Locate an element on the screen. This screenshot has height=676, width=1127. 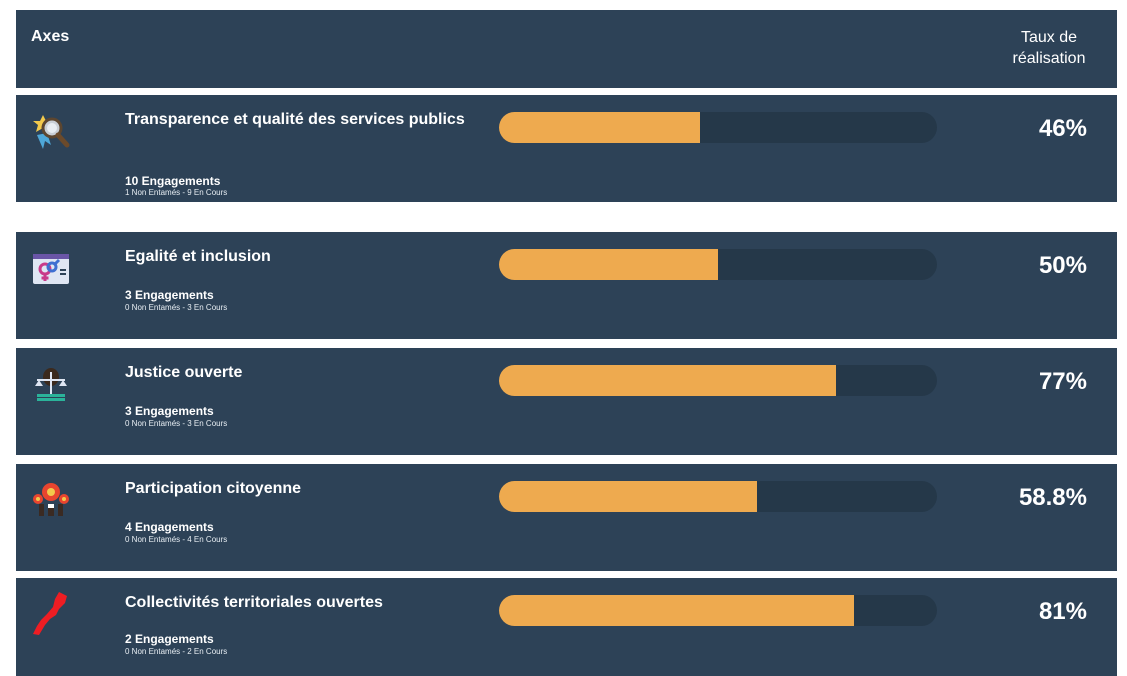
taux-header-line-1: Taux de is located at coordinates (1049, 37).